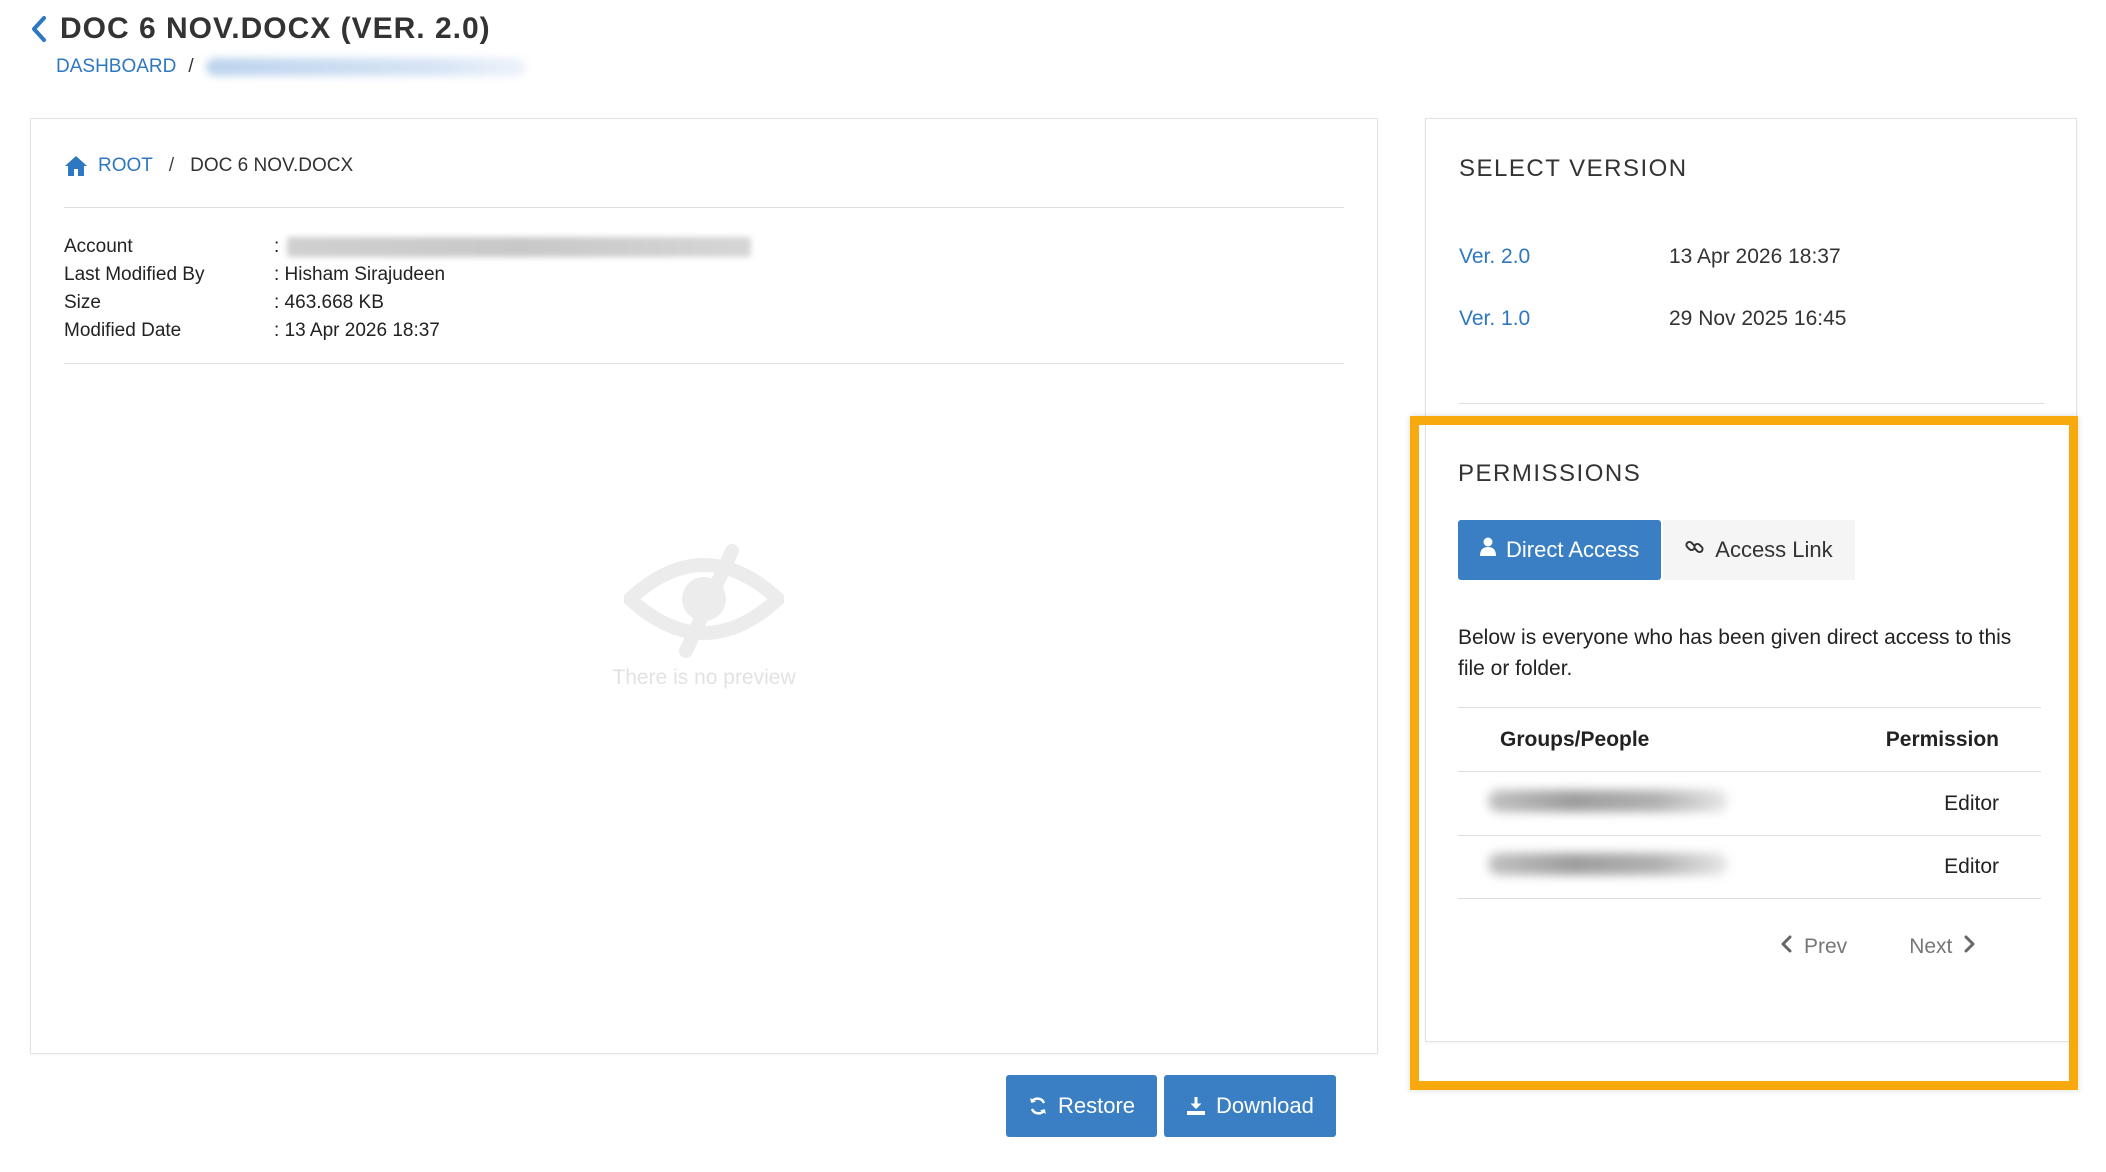 The width and height of the screenshot is (2106, 1172). Describe the element at coordinates (1575, 739) in the screenshot. I see `column-header-people: Groups/People` at that location.